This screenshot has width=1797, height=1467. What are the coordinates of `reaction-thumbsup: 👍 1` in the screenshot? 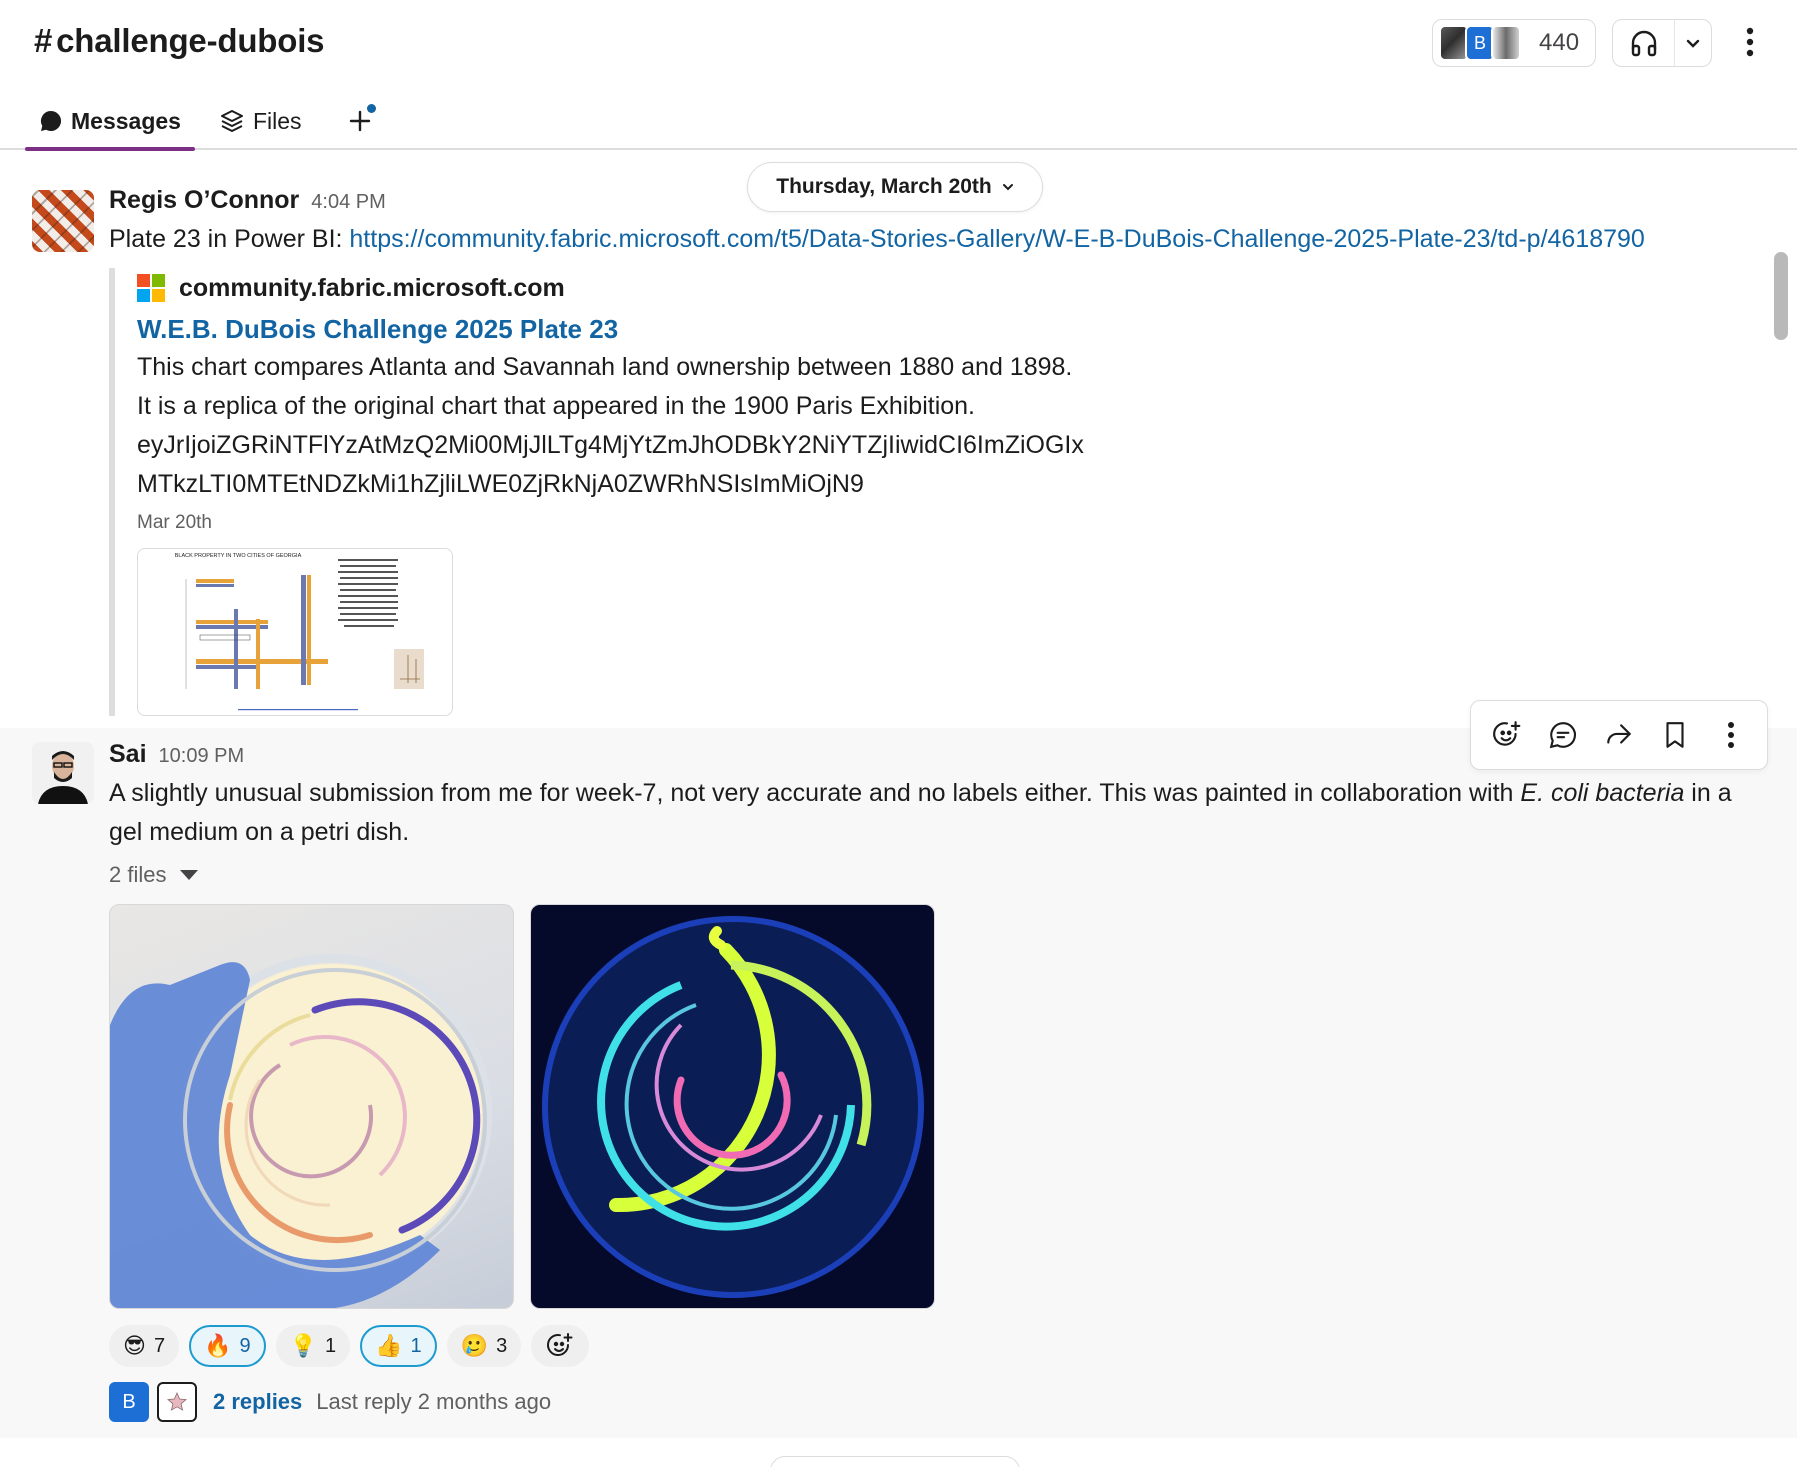 It's located at (398, 1346).